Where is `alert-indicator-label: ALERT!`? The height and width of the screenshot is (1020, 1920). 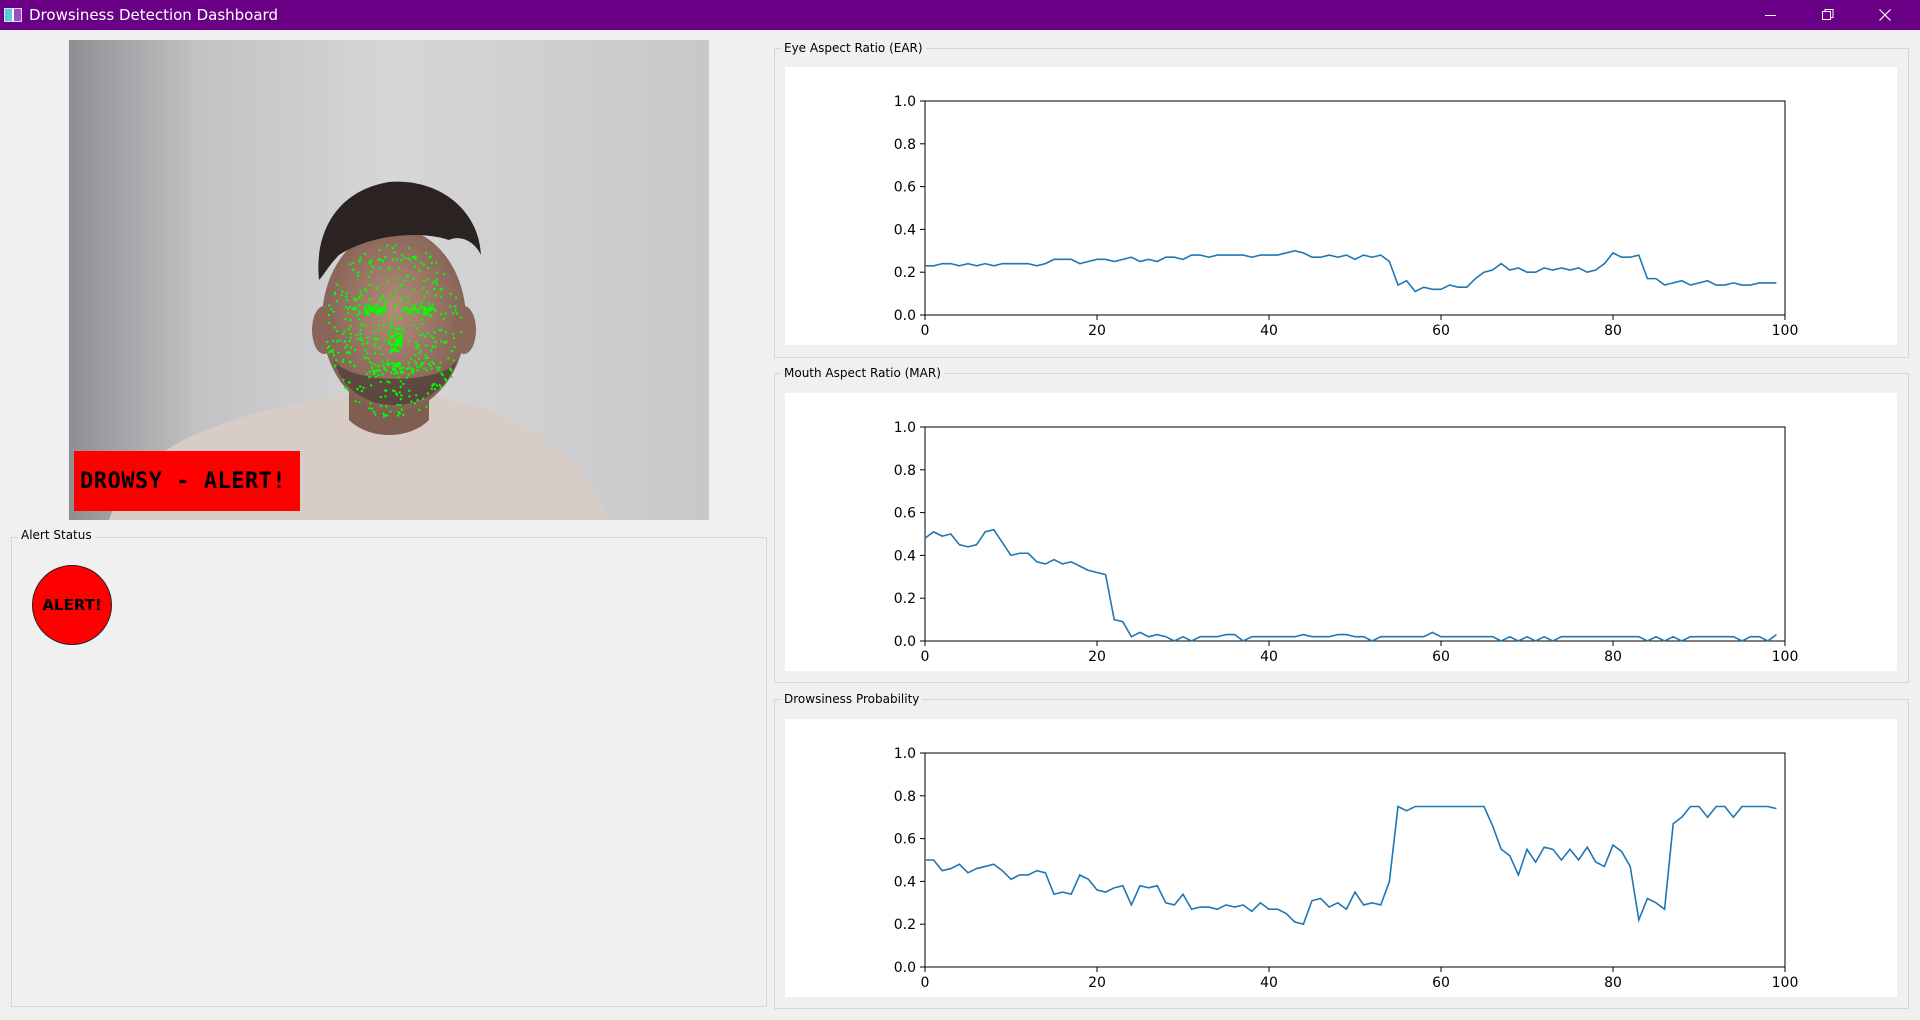
alert-indicator-label: ALERT! is located at coordinates (72, 605).